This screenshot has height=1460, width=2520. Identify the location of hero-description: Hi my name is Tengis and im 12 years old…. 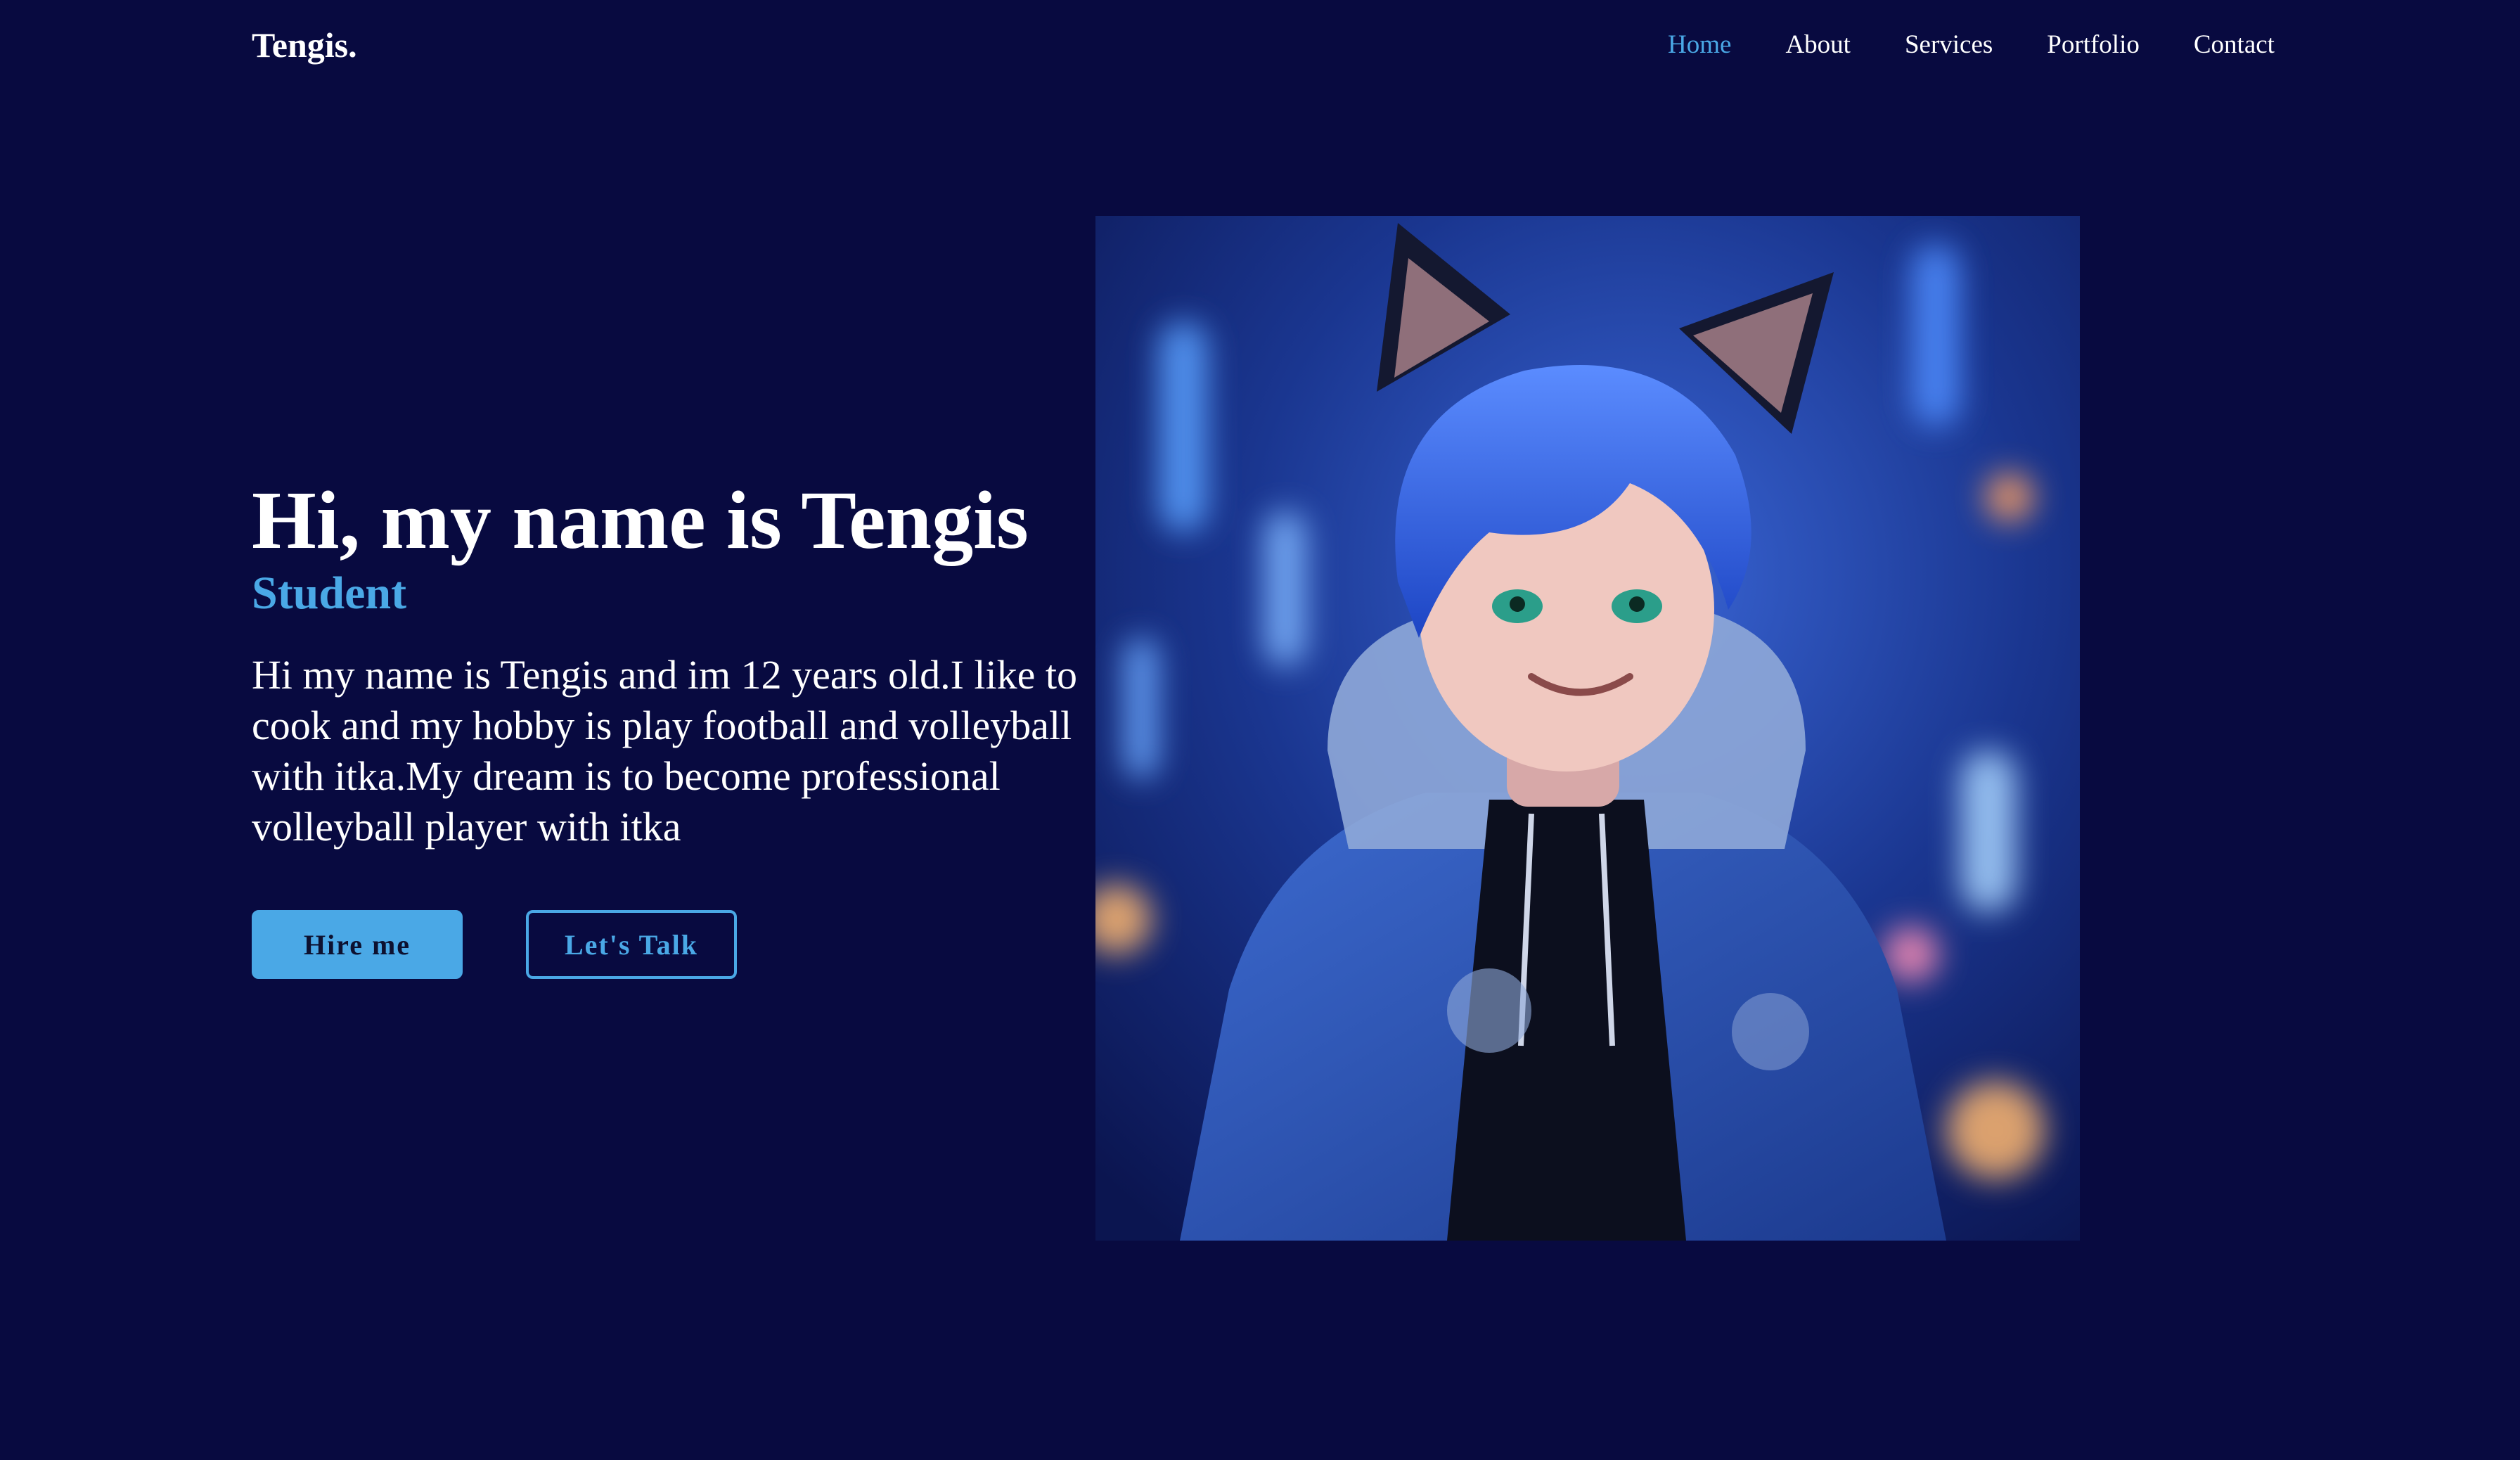
(665, 751).